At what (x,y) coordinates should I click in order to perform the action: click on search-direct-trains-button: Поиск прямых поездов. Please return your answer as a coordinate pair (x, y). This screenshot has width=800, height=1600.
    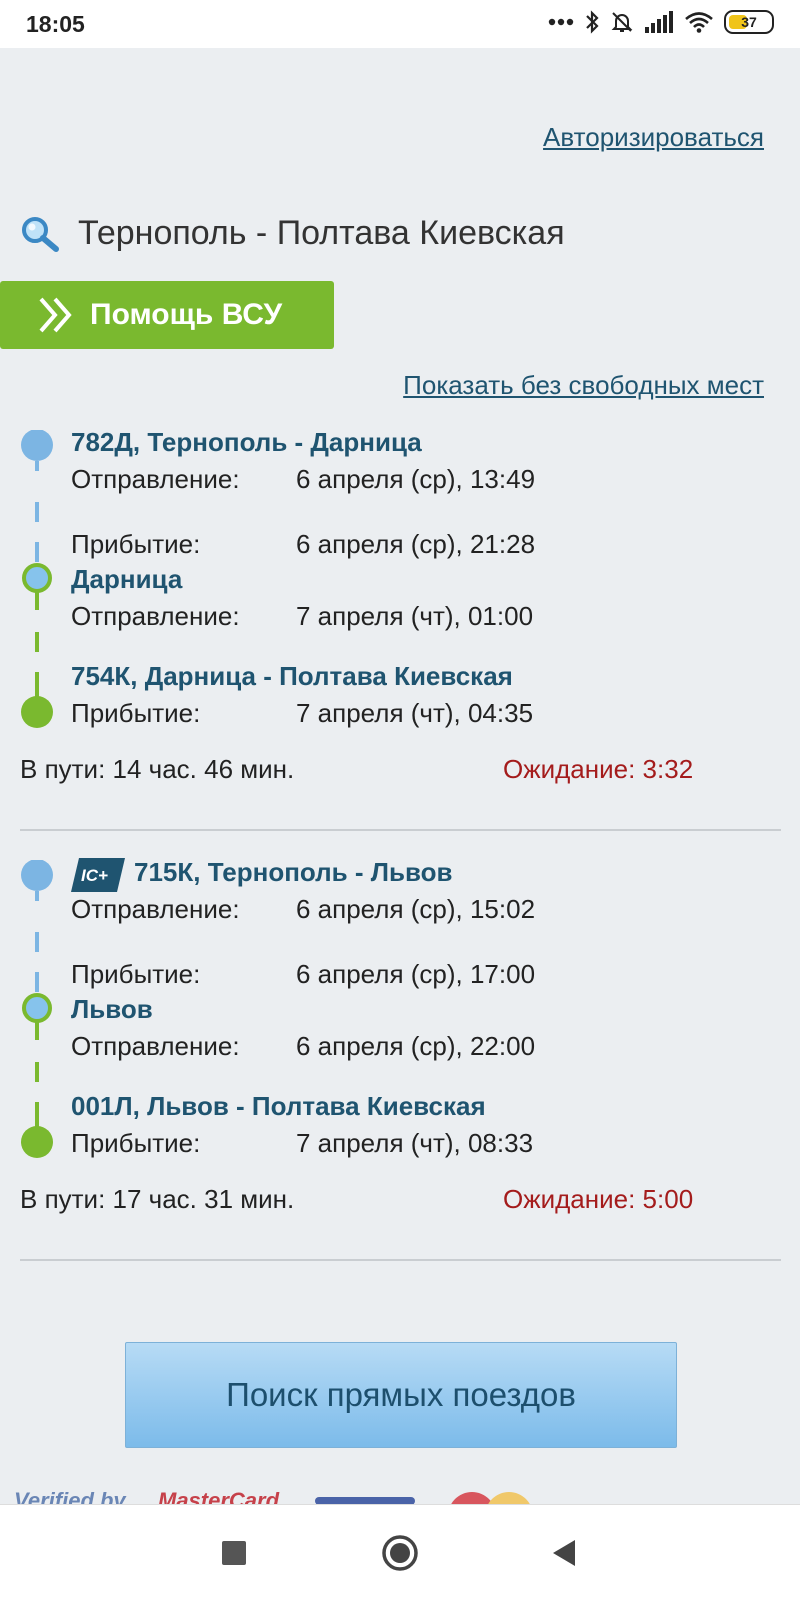
    Looking at the image, I should click on (401, 1395).